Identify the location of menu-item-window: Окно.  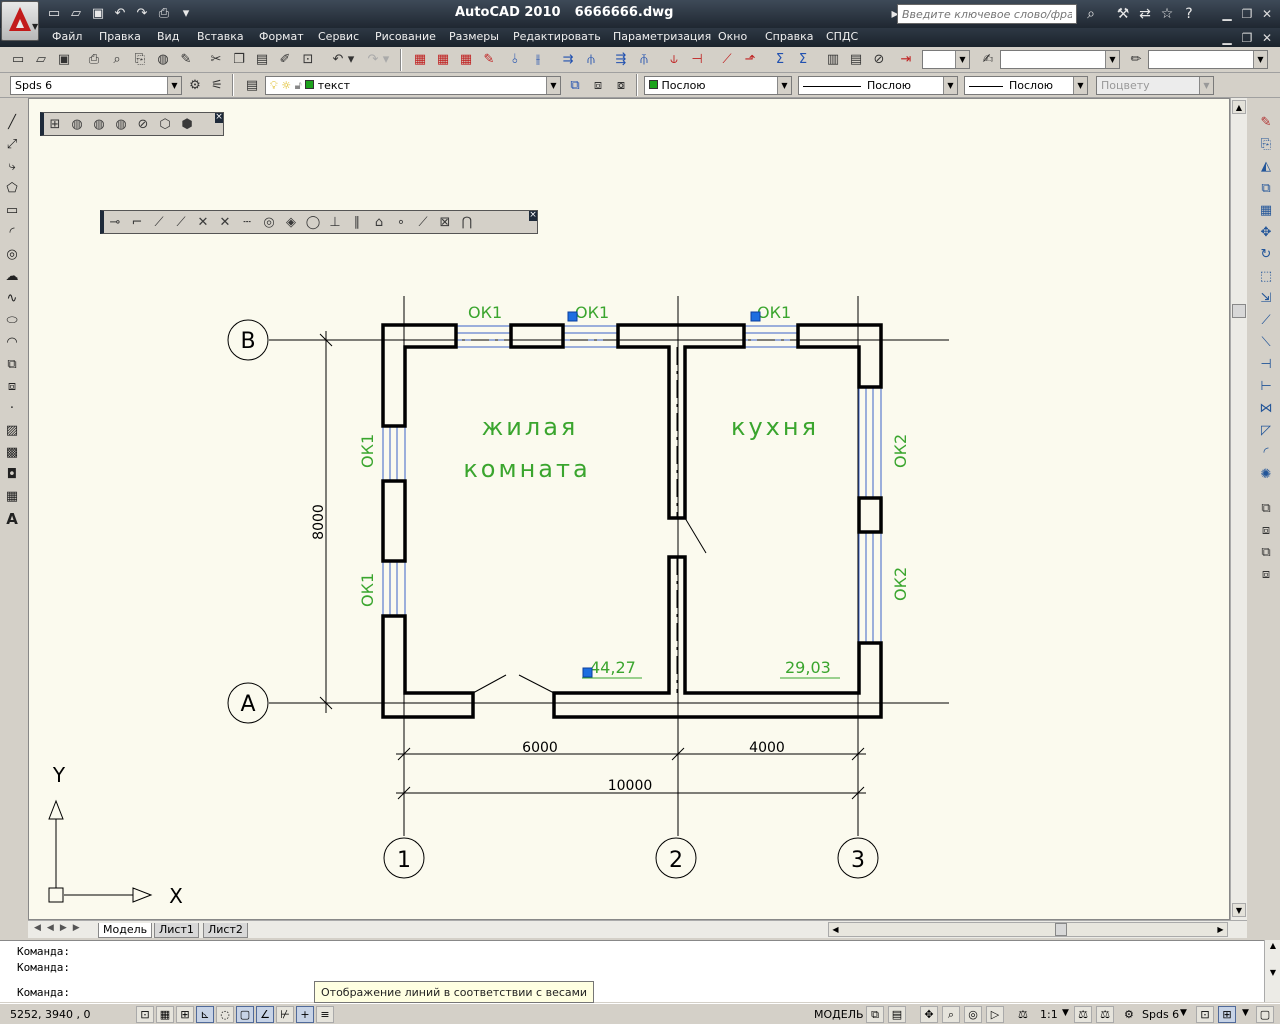
(732, 36).